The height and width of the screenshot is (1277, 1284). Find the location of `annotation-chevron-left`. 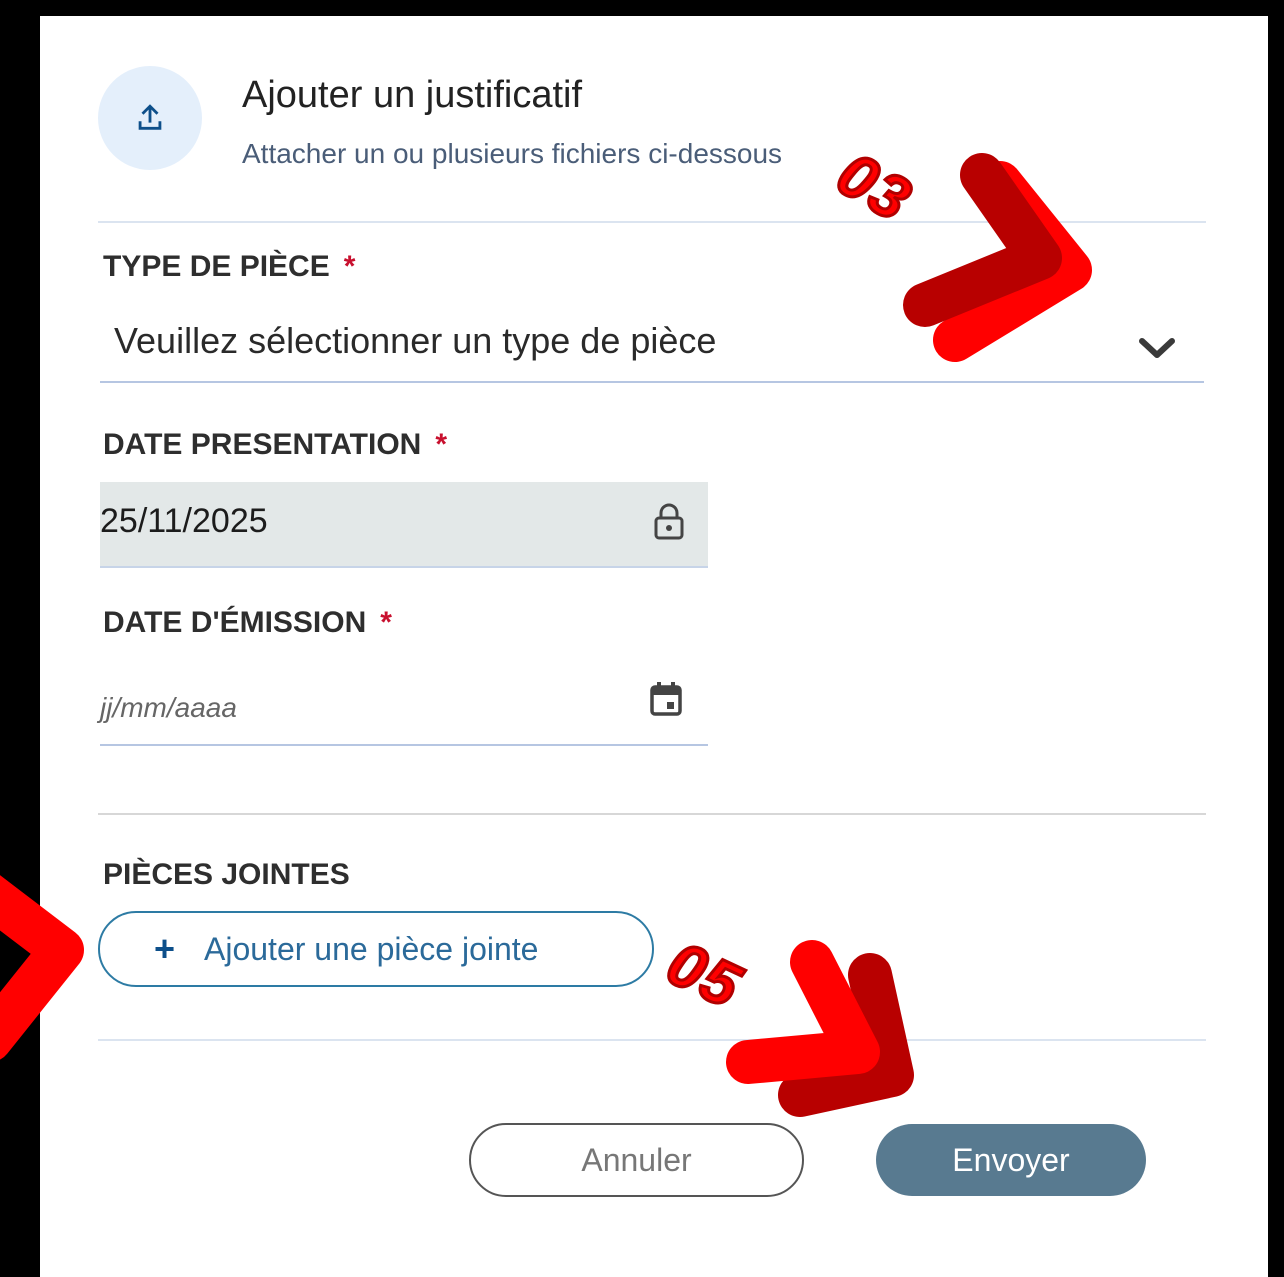

annotation-chevron-left is located at coordinates (42, 967).